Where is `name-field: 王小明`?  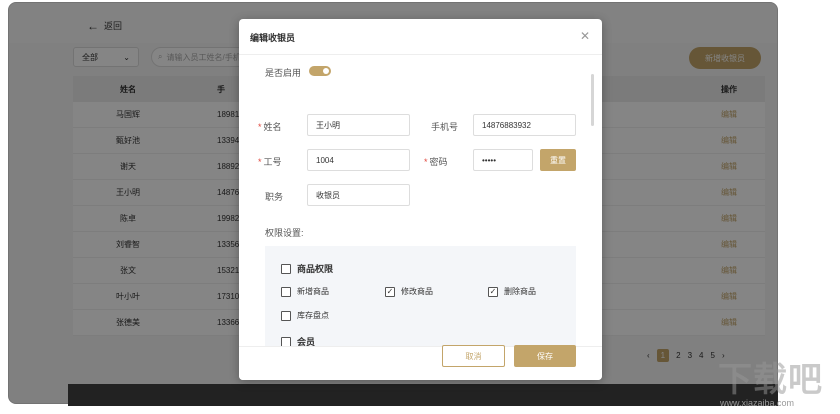 name-field: 王小明 is located at coordinates (358, 125).